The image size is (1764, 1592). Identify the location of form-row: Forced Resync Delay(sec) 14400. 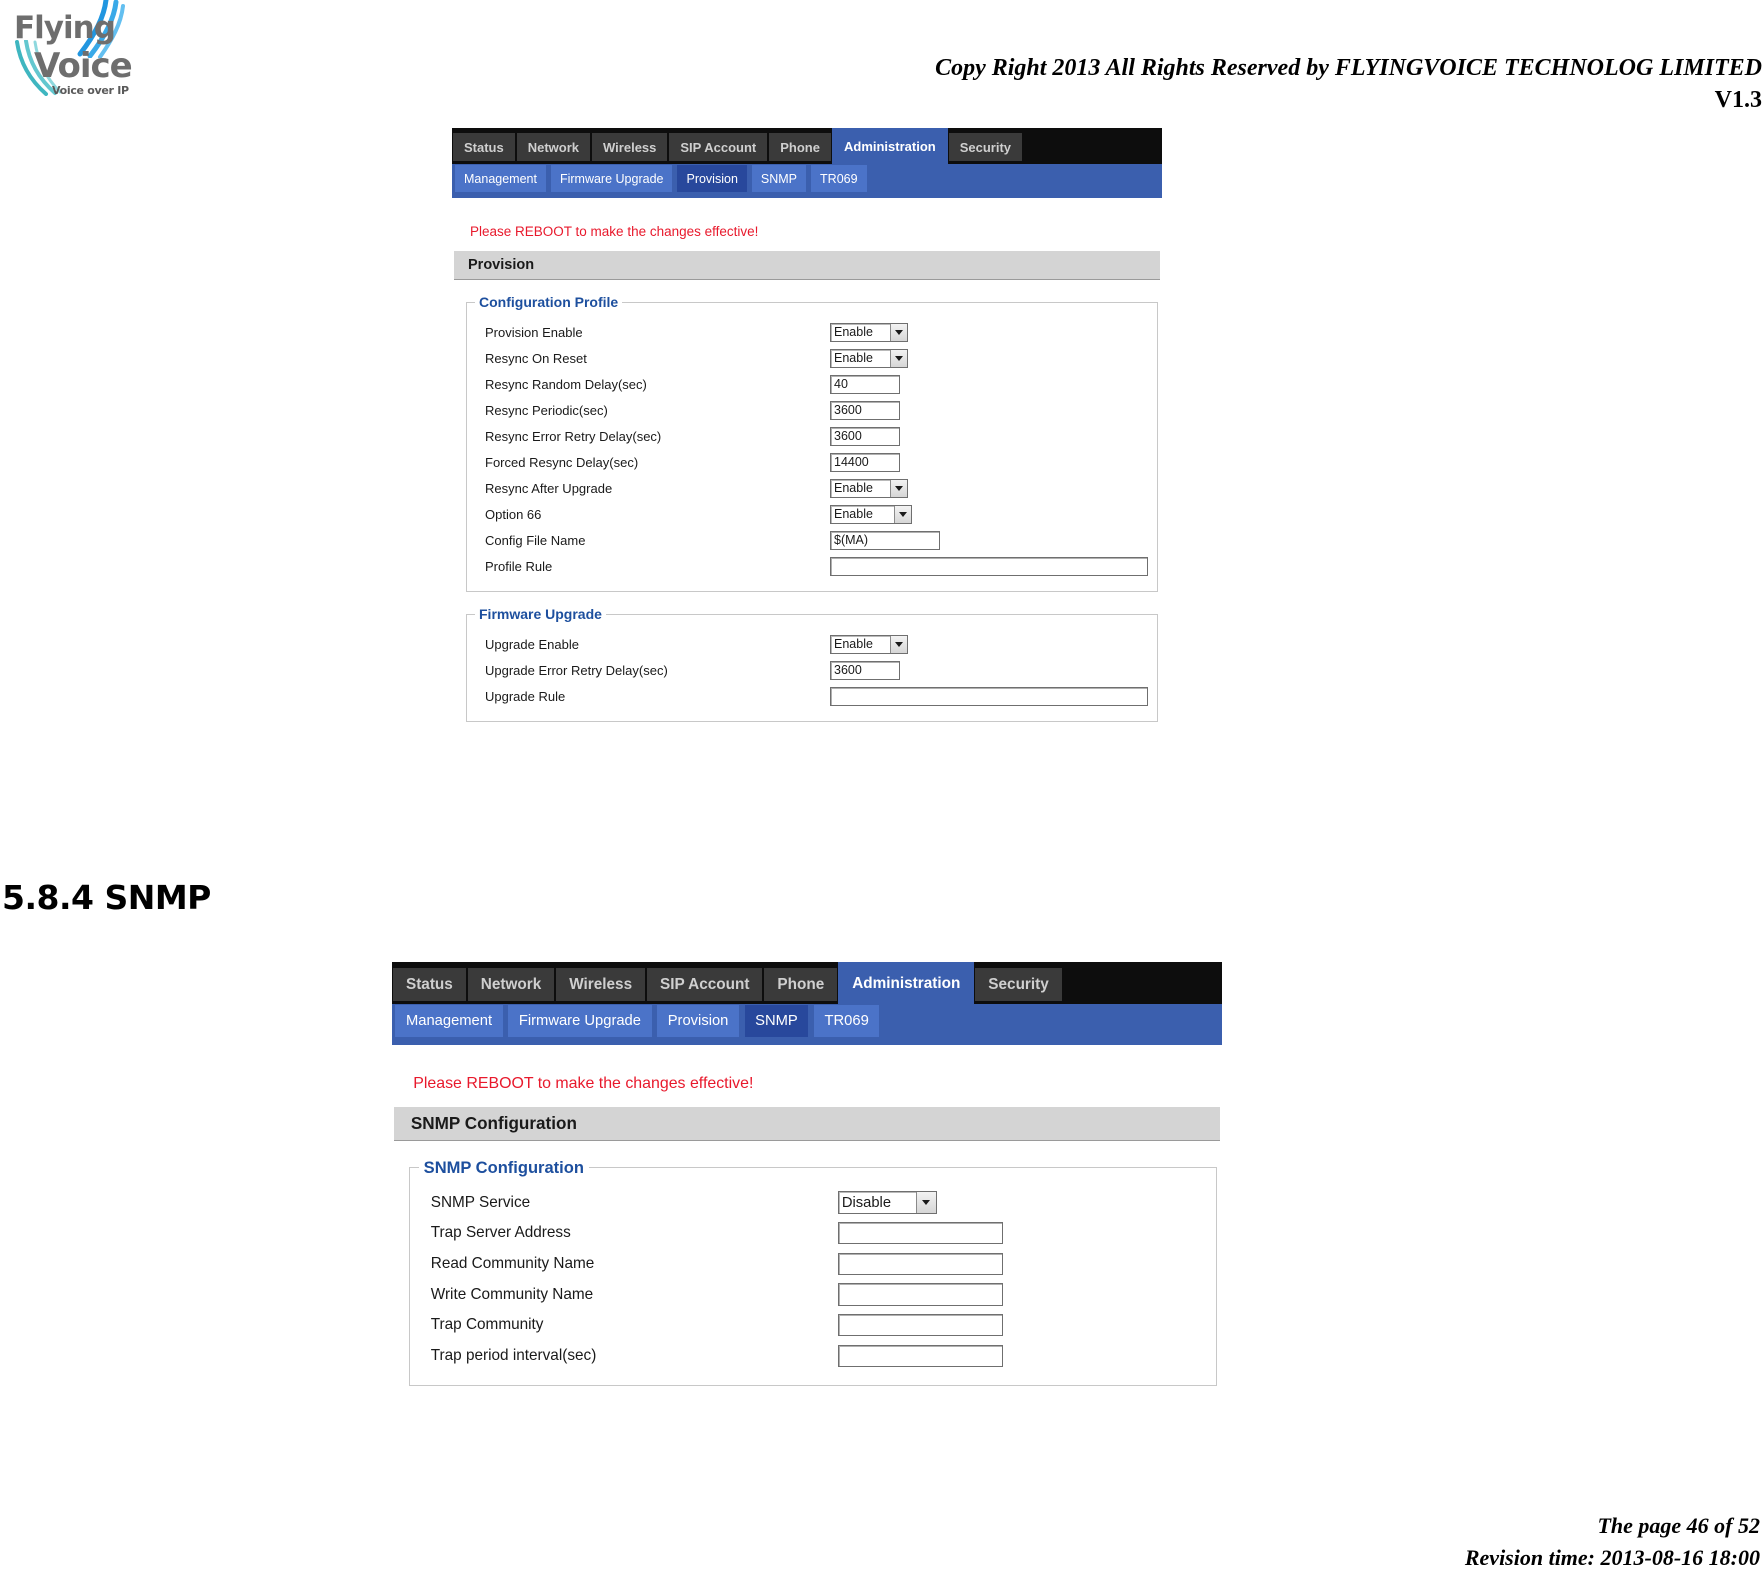
(812, 462).